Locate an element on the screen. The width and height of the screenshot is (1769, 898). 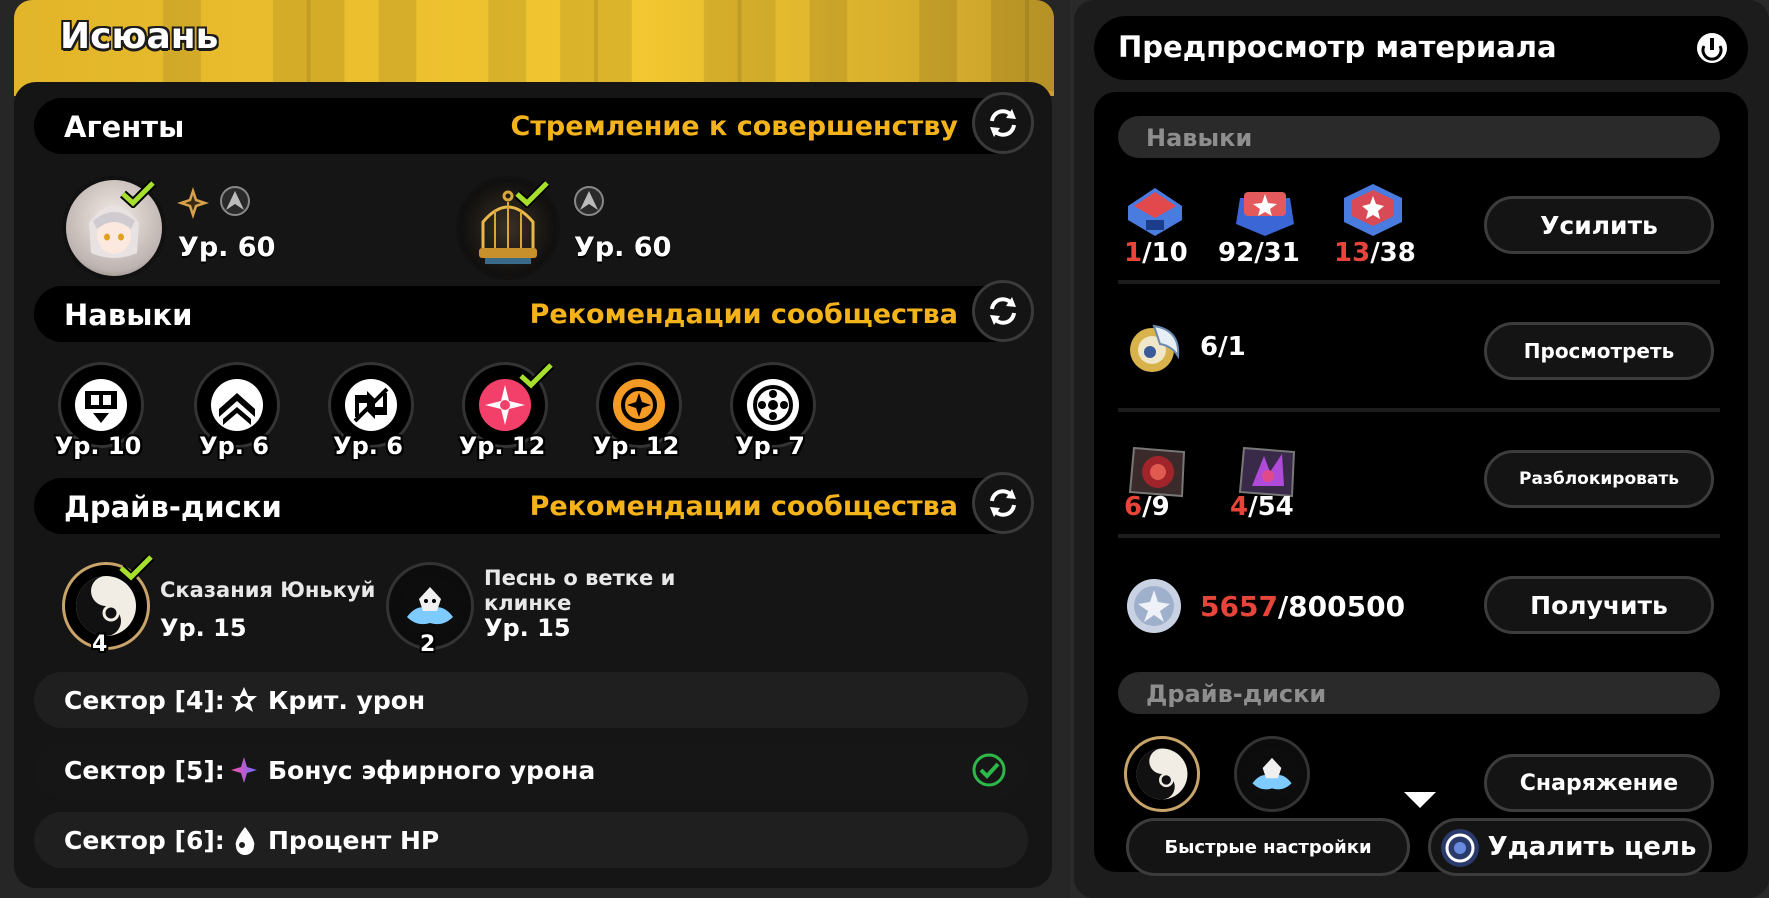
hp-drop-icon is located at coordinates (245, 841).